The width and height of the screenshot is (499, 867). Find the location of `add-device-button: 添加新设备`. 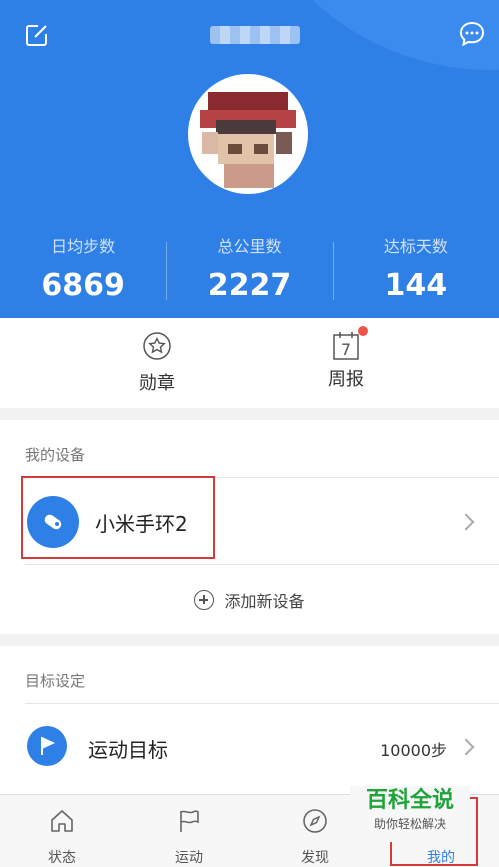

add-device-button: 添加新设备 is located at coordinates (249, 600).